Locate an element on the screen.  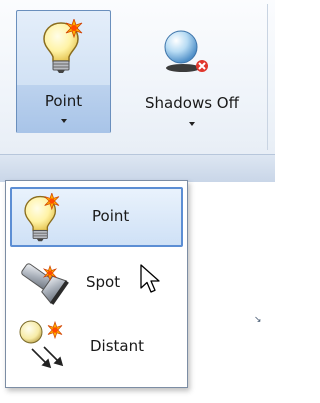
mouse-pointer-icon is located at coordinates (150, 278).